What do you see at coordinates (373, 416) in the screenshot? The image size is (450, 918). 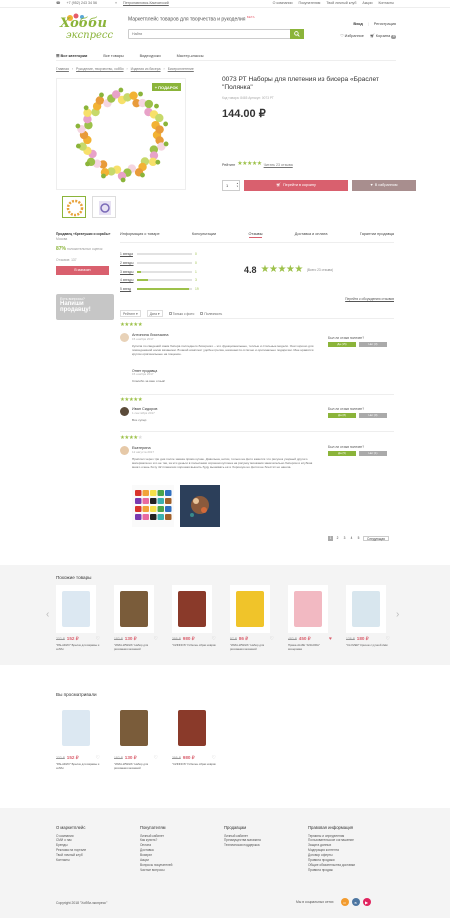 I see `helpful-no-button: Нет (0)` at bounding box center [373, 416].